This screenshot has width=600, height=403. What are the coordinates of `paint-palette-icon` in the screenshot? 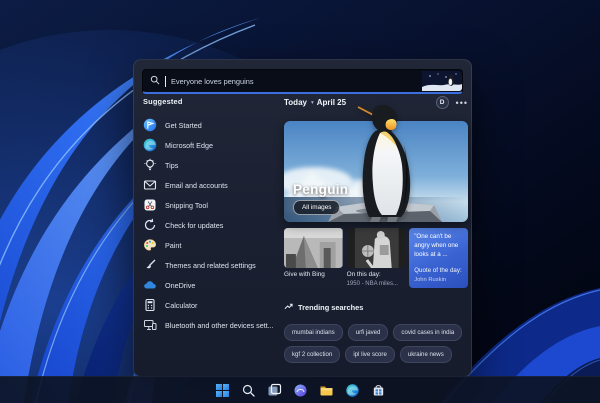 It's located at (150, 245).